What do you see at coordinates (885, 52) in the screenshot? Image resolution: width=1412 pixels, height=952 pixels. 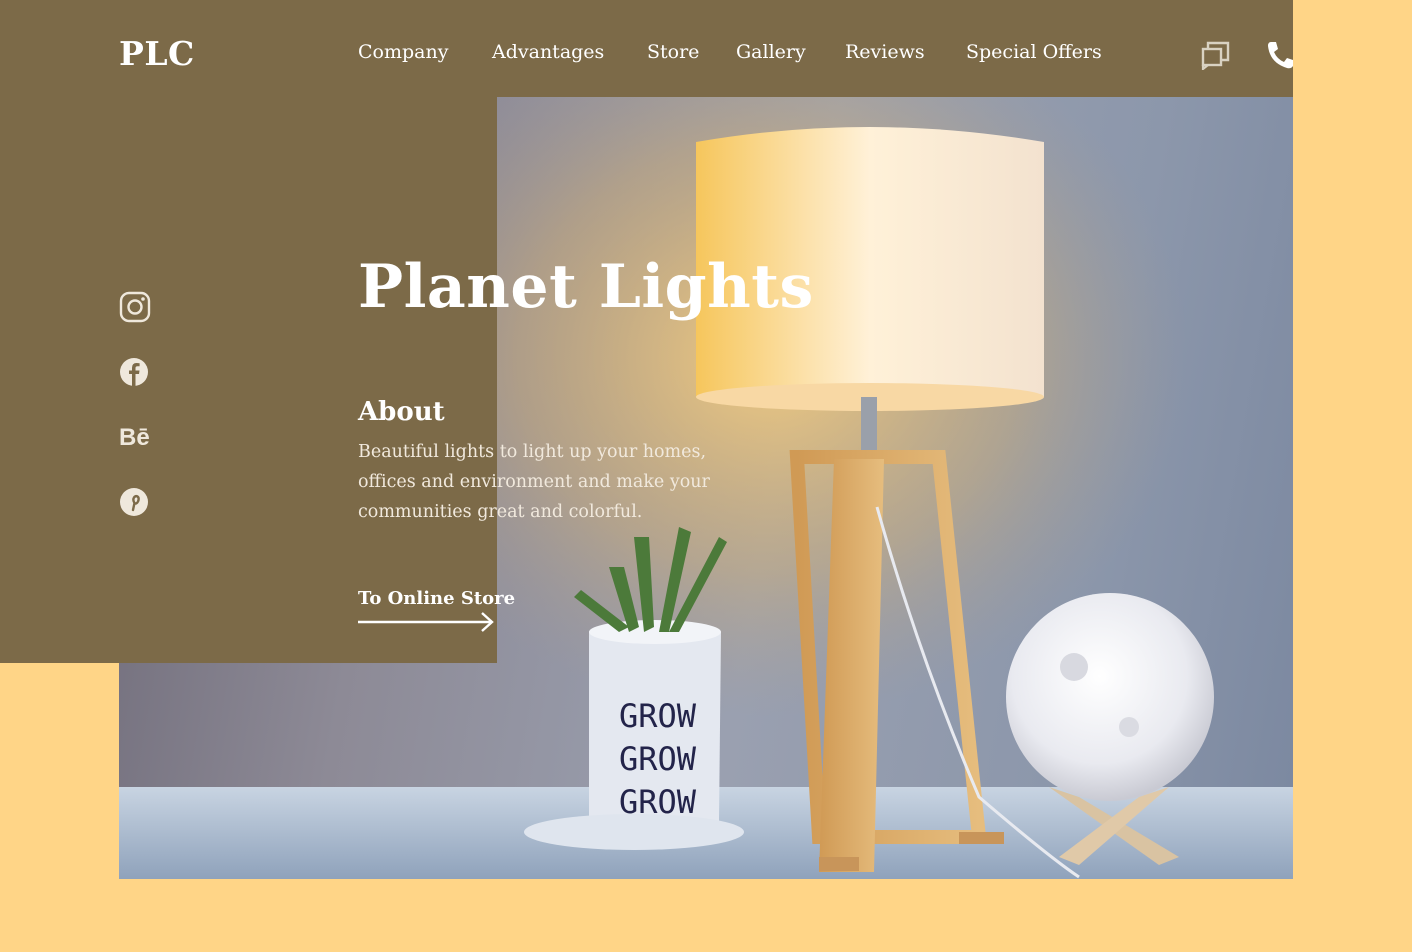 I see `nav-reviews: Reviews` at bounding box center [885, 52].